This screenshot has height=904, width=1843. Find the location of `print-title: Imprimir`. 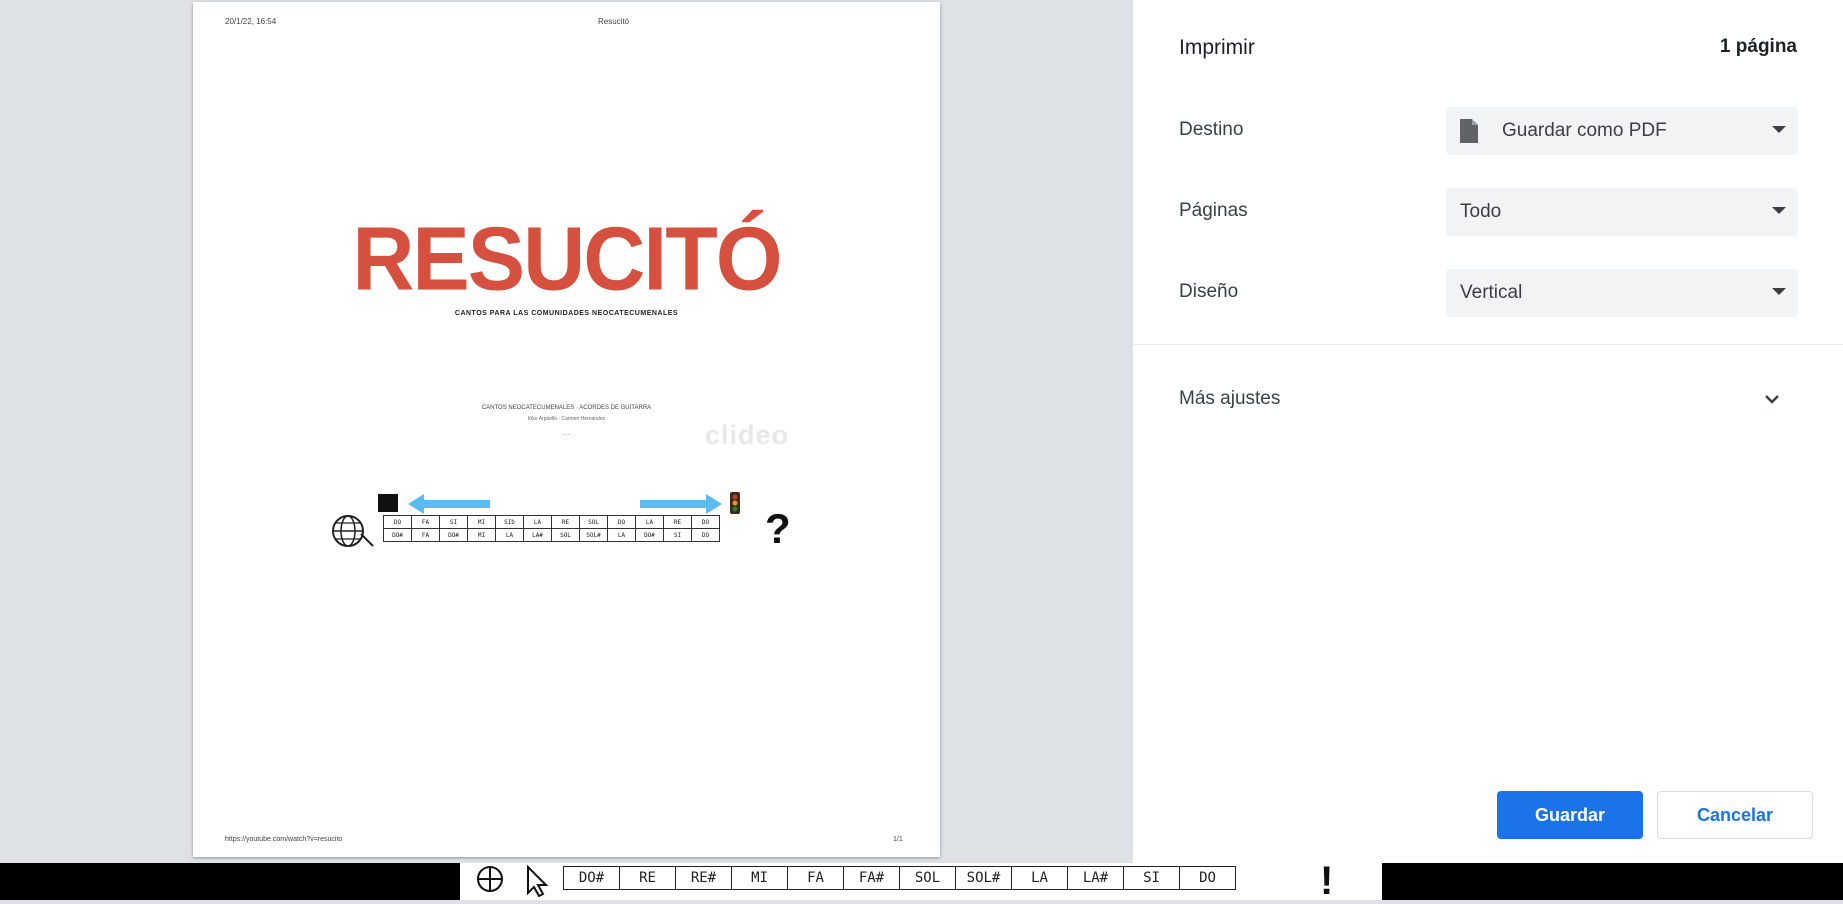

print-title: Imprimir is located at coordinates (1217, 47).